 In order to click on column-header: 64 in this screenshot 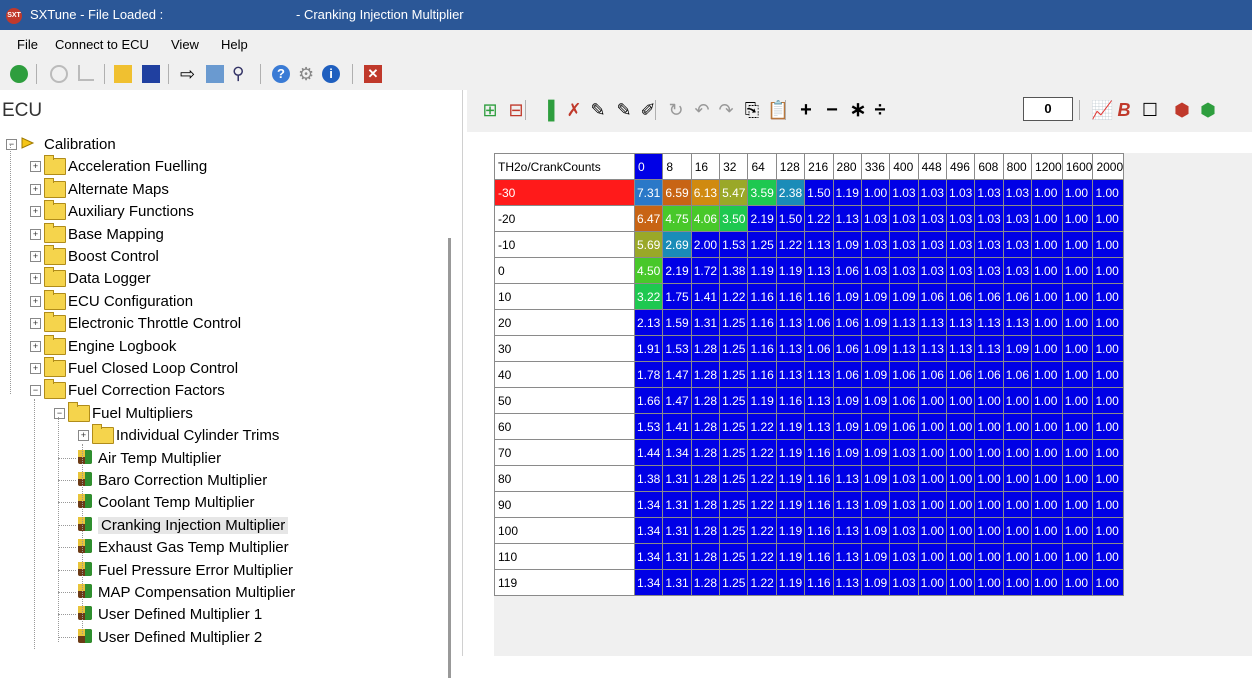, I will do `click(762, 166)`.